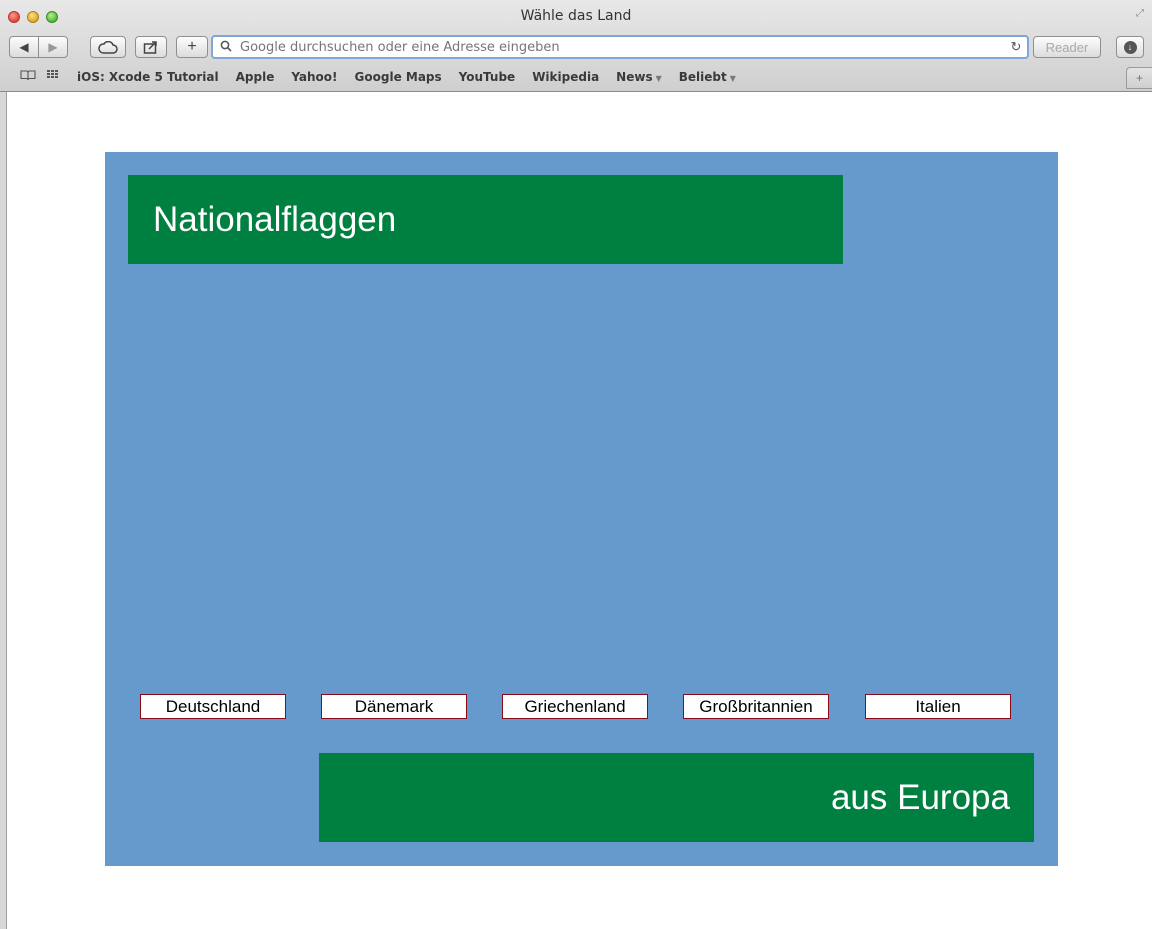 The image size is (1152, 929). I want to click on download-icon: ↓, so click(1130, 47).